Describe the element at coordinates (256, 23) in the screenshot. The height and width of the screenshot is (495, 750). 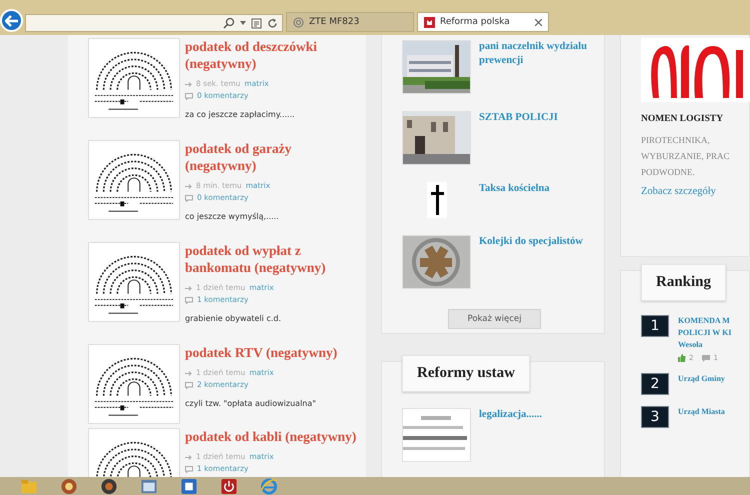
I see `page-icon` at that location.